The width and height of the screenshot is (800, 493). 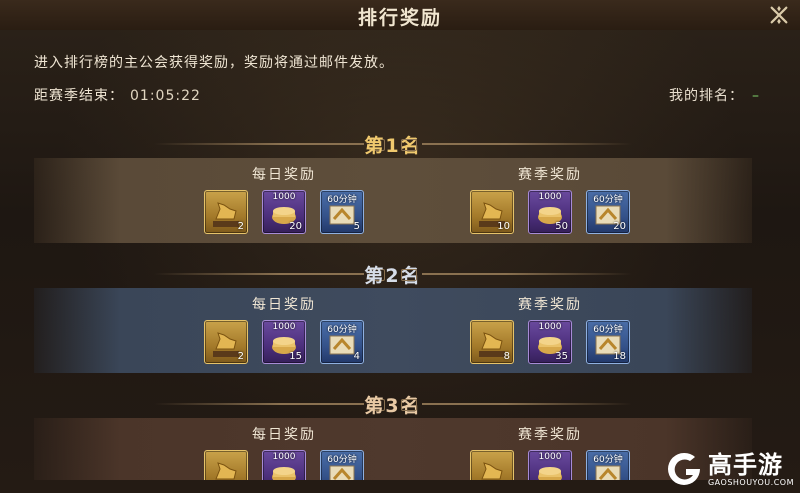 I want to click on item-count: 35, so click(x=561, y=356).